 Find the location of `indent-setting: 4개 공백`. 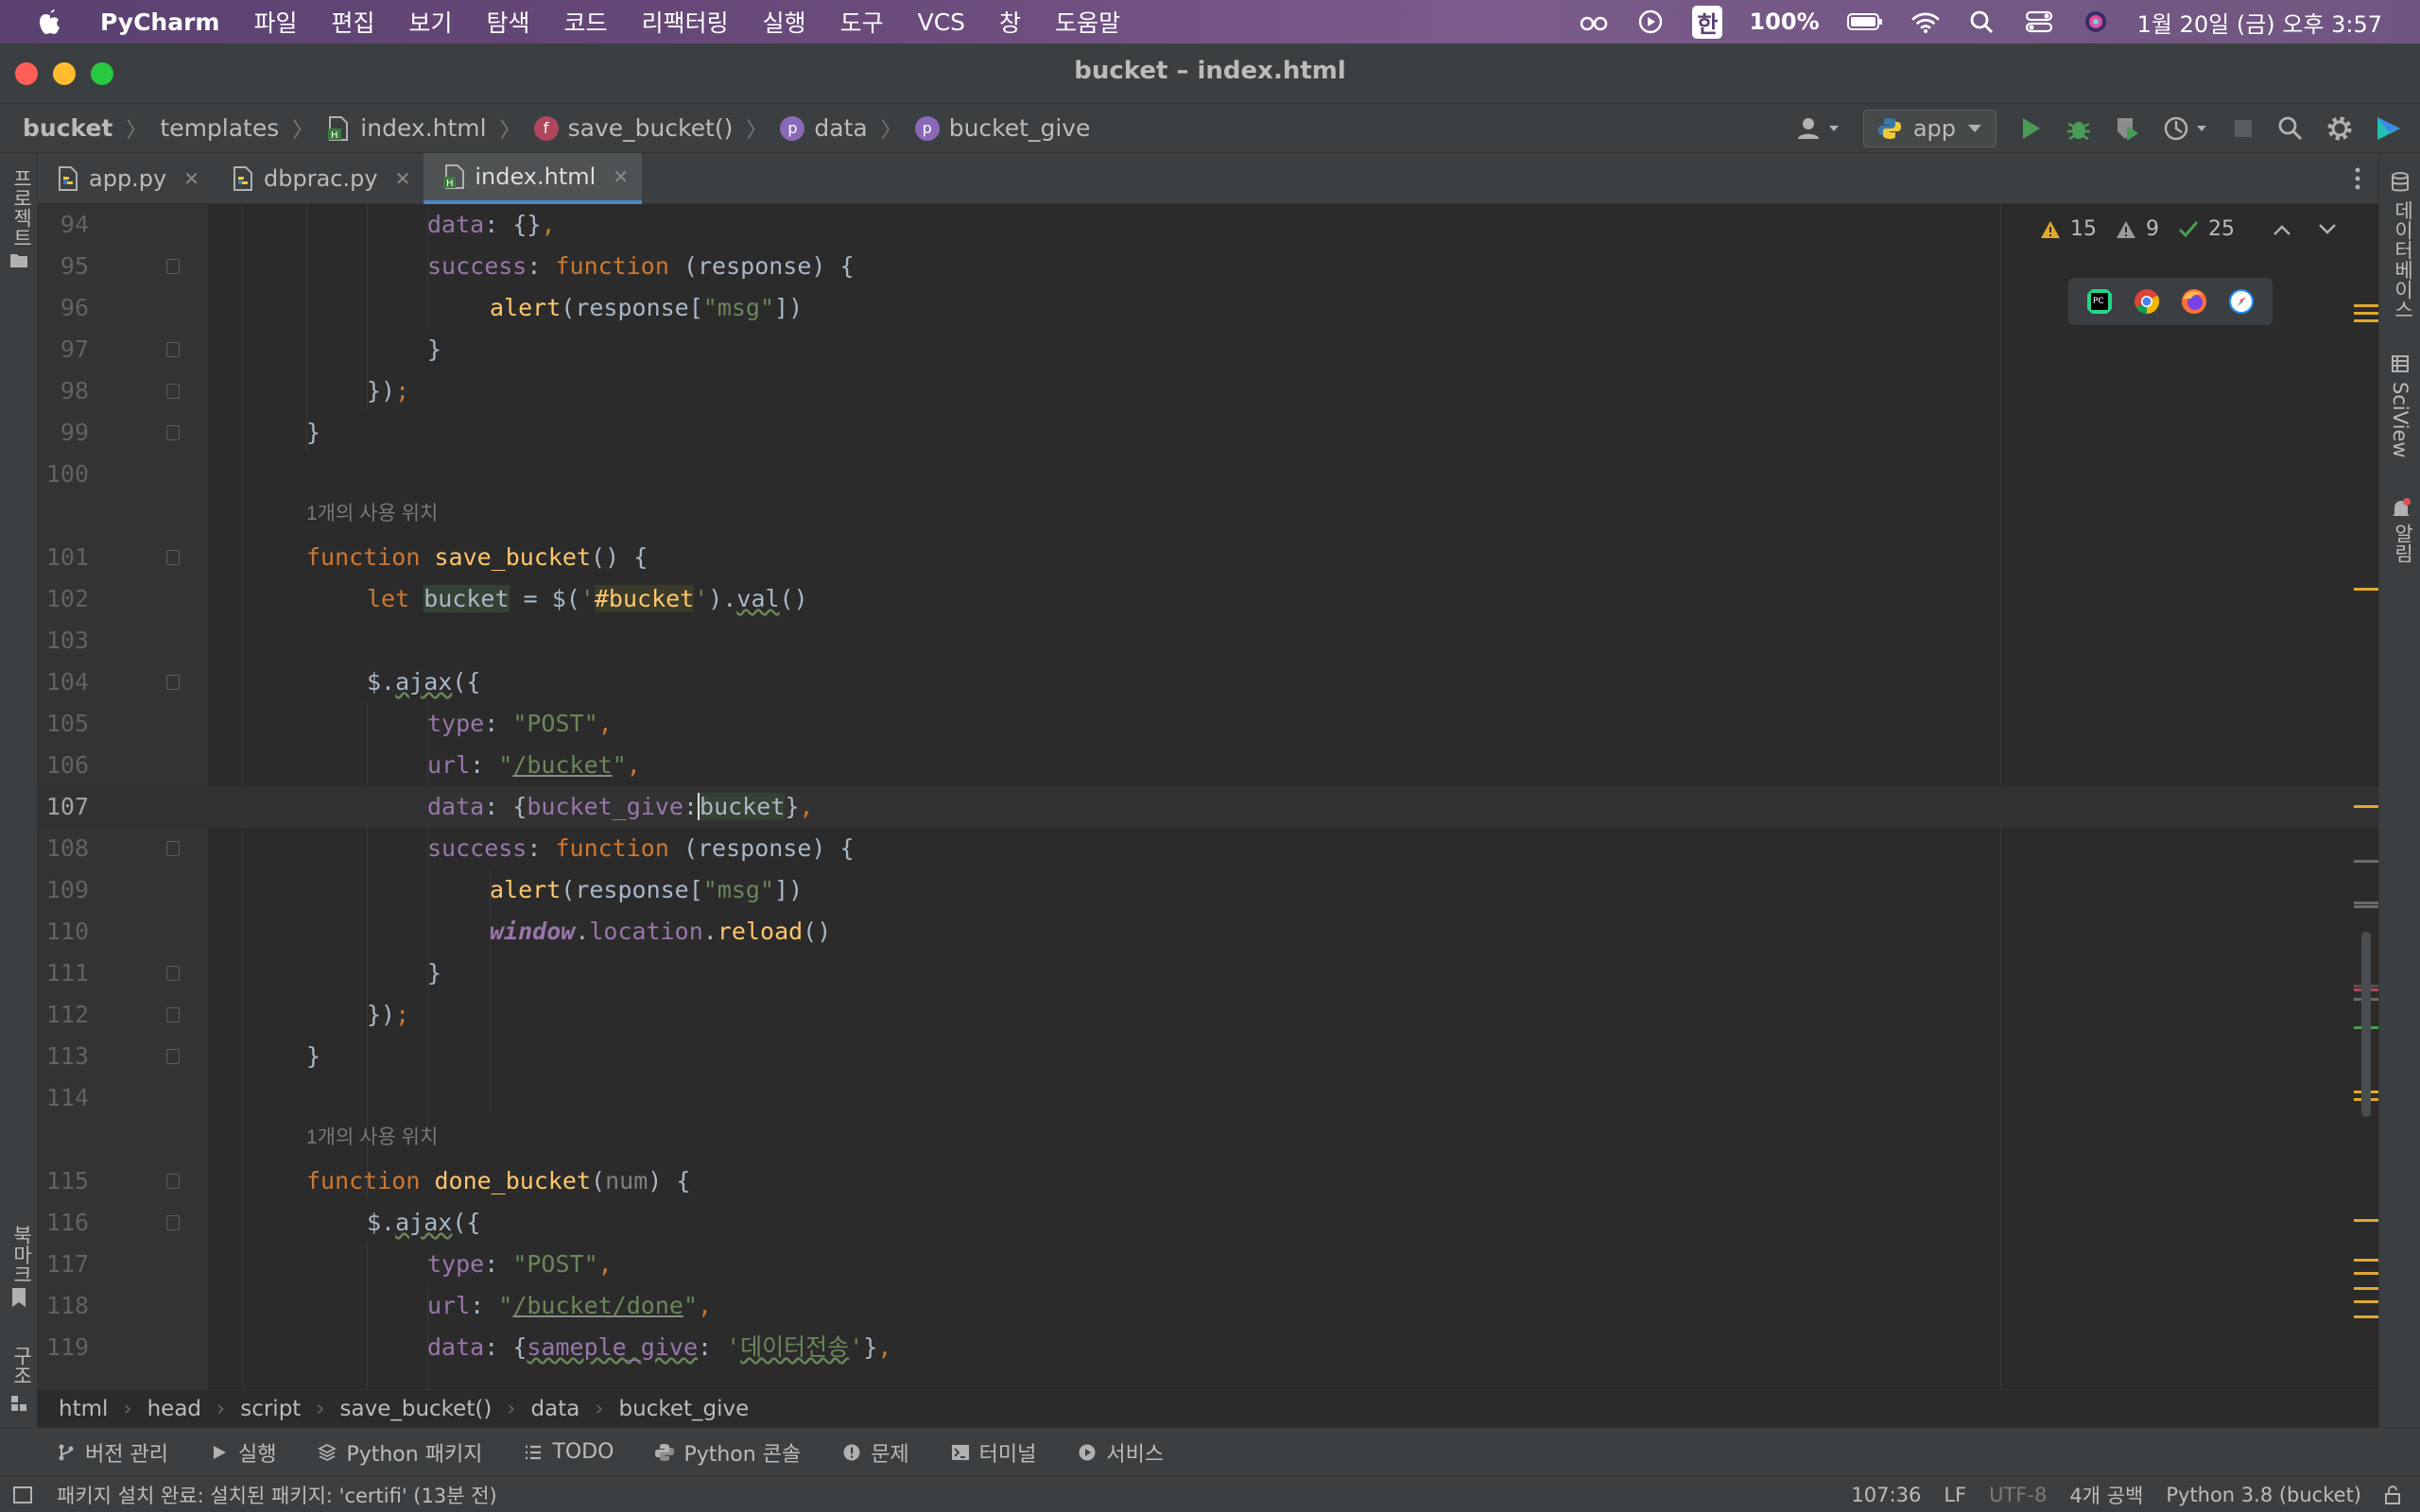

indent-setting: 4개 공백 is located at coordinates (2106, 1495).